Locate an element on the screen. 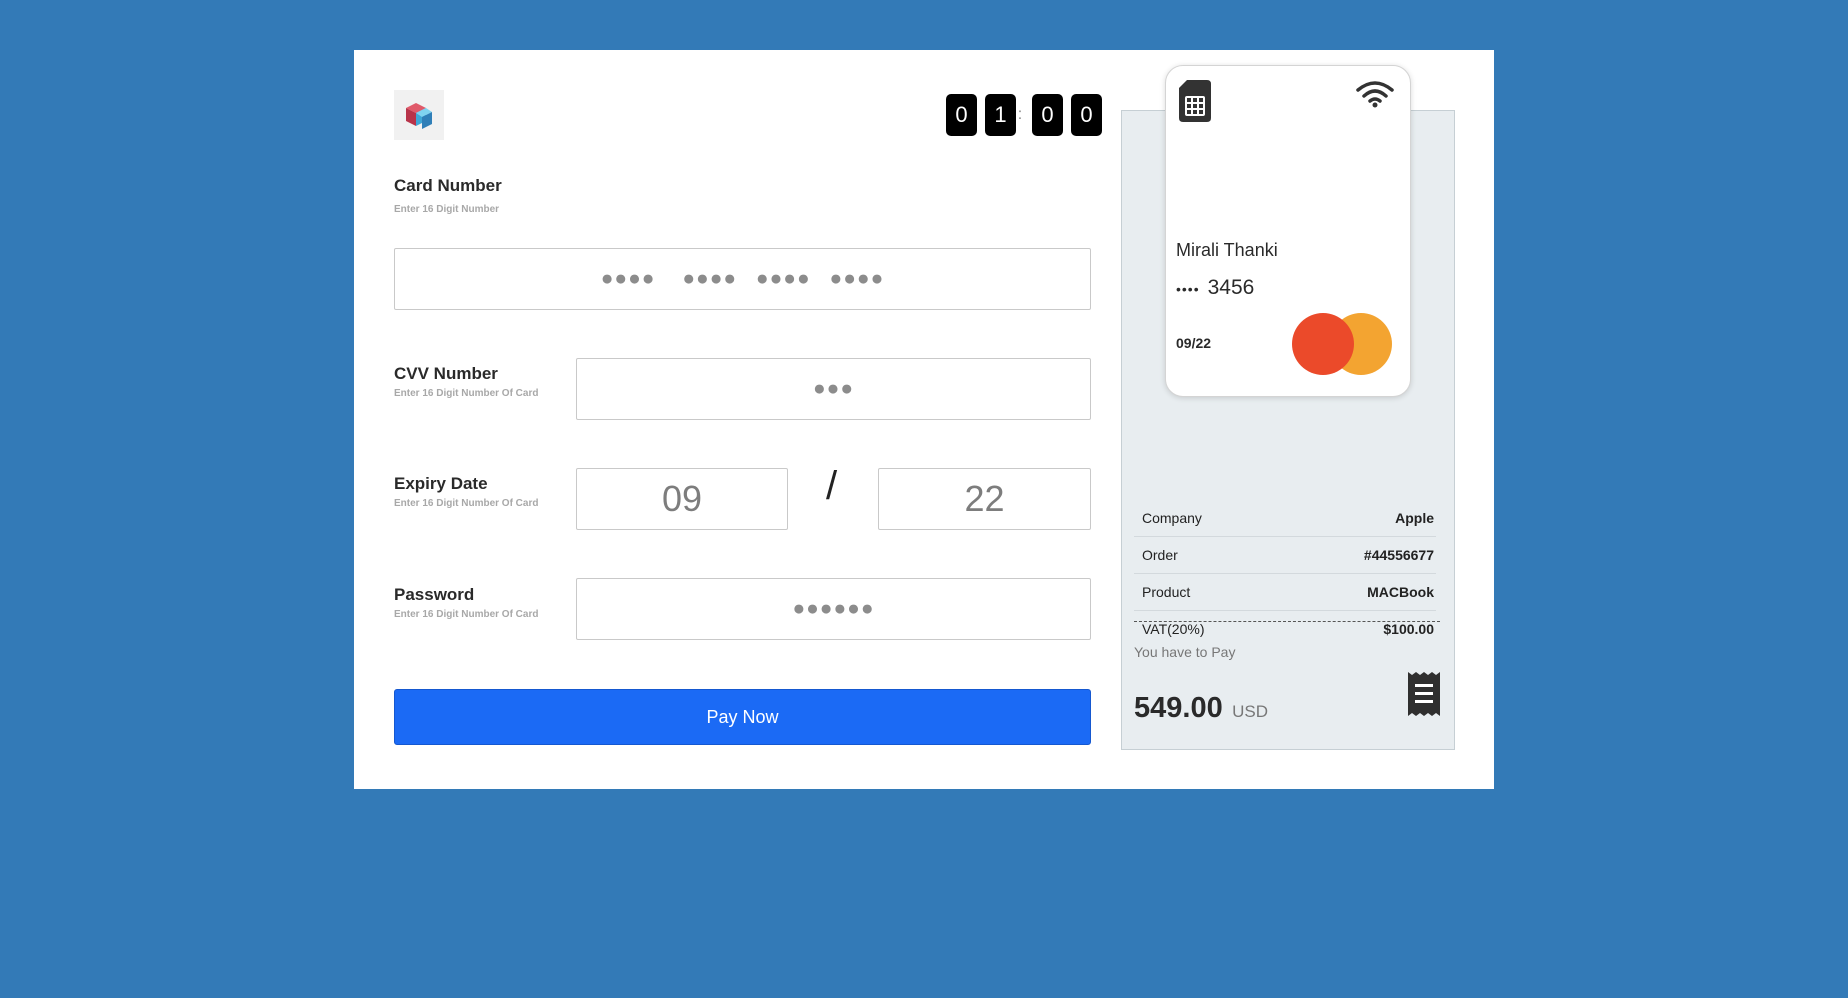 The height and width of the screenshot is (998, 1848). total-currency: USD is located at coordinates (1250, 711).